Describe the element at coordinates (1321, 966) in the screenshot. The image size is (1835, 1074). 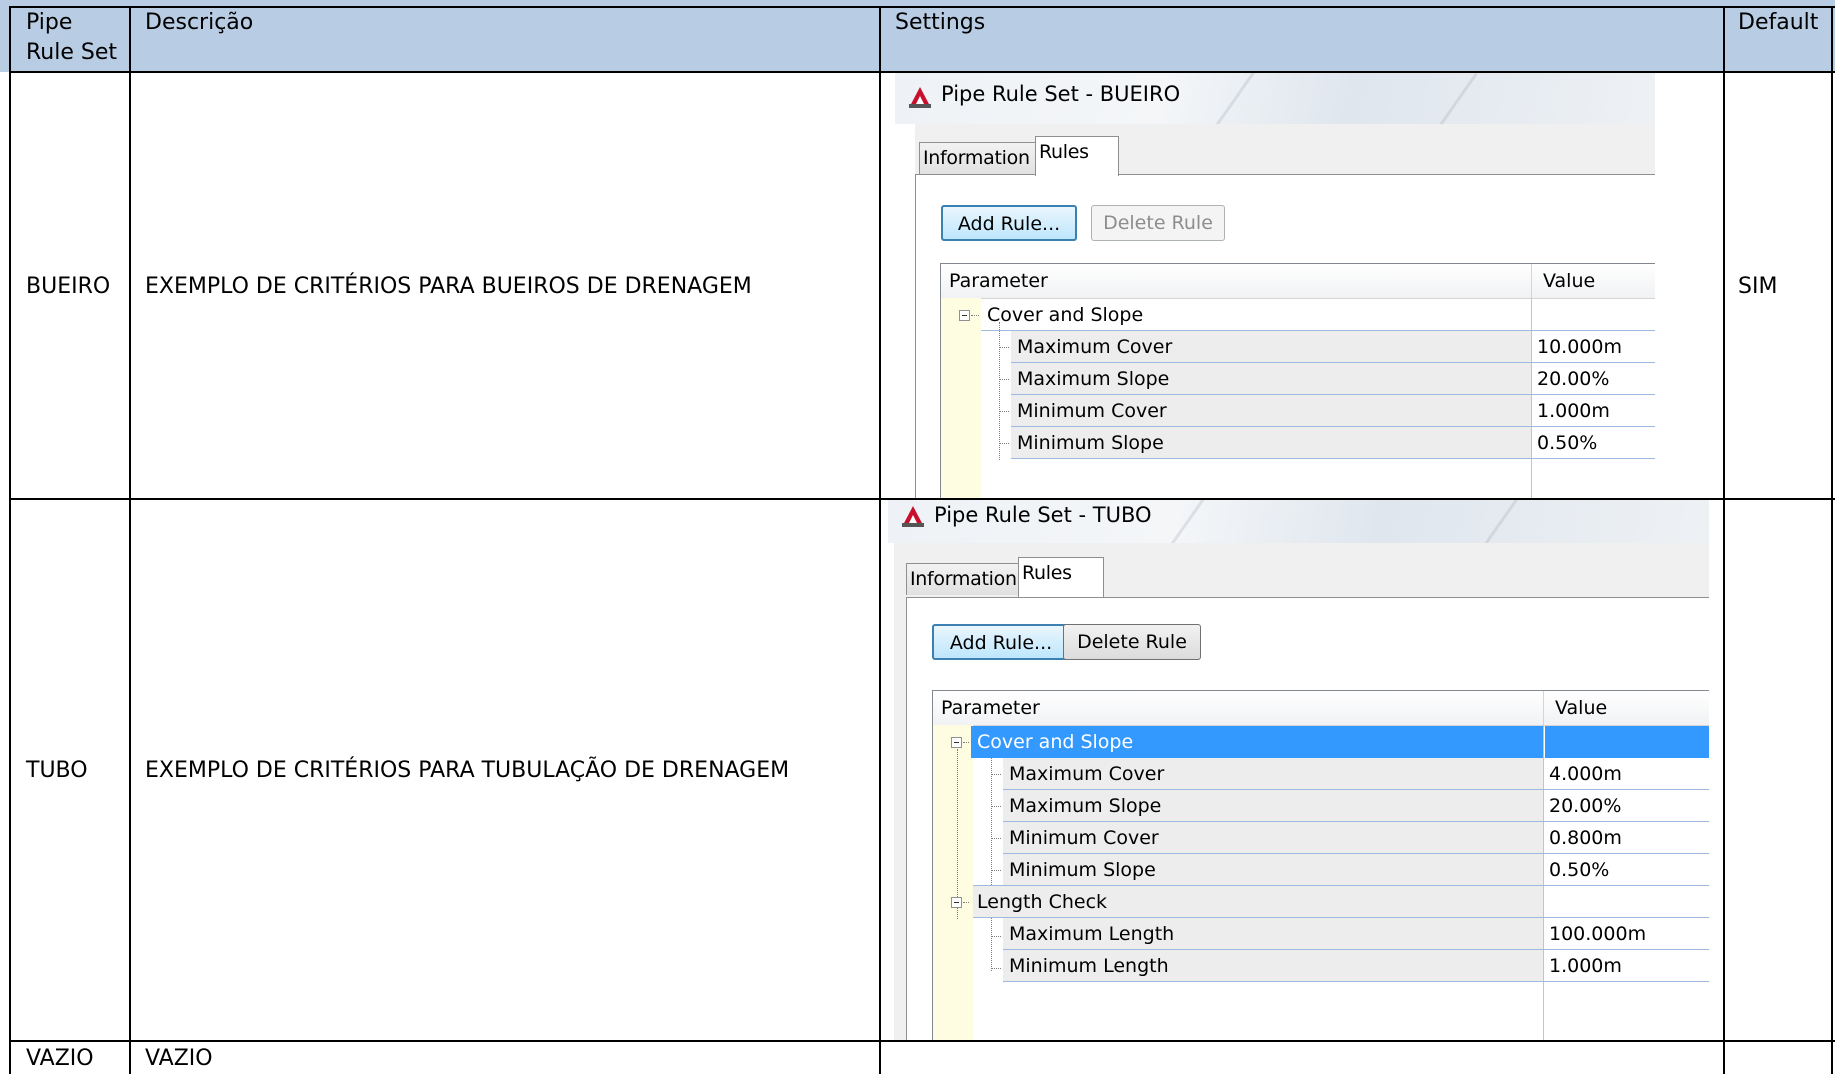
I see `param-row-minimum-length: Minimum Length 1.000m` at that location.